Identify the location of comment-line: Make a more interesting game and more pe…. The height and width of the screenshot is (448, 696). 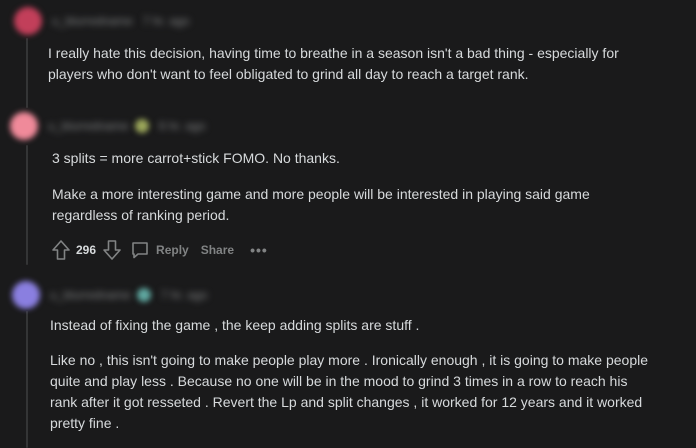
(321, 194).